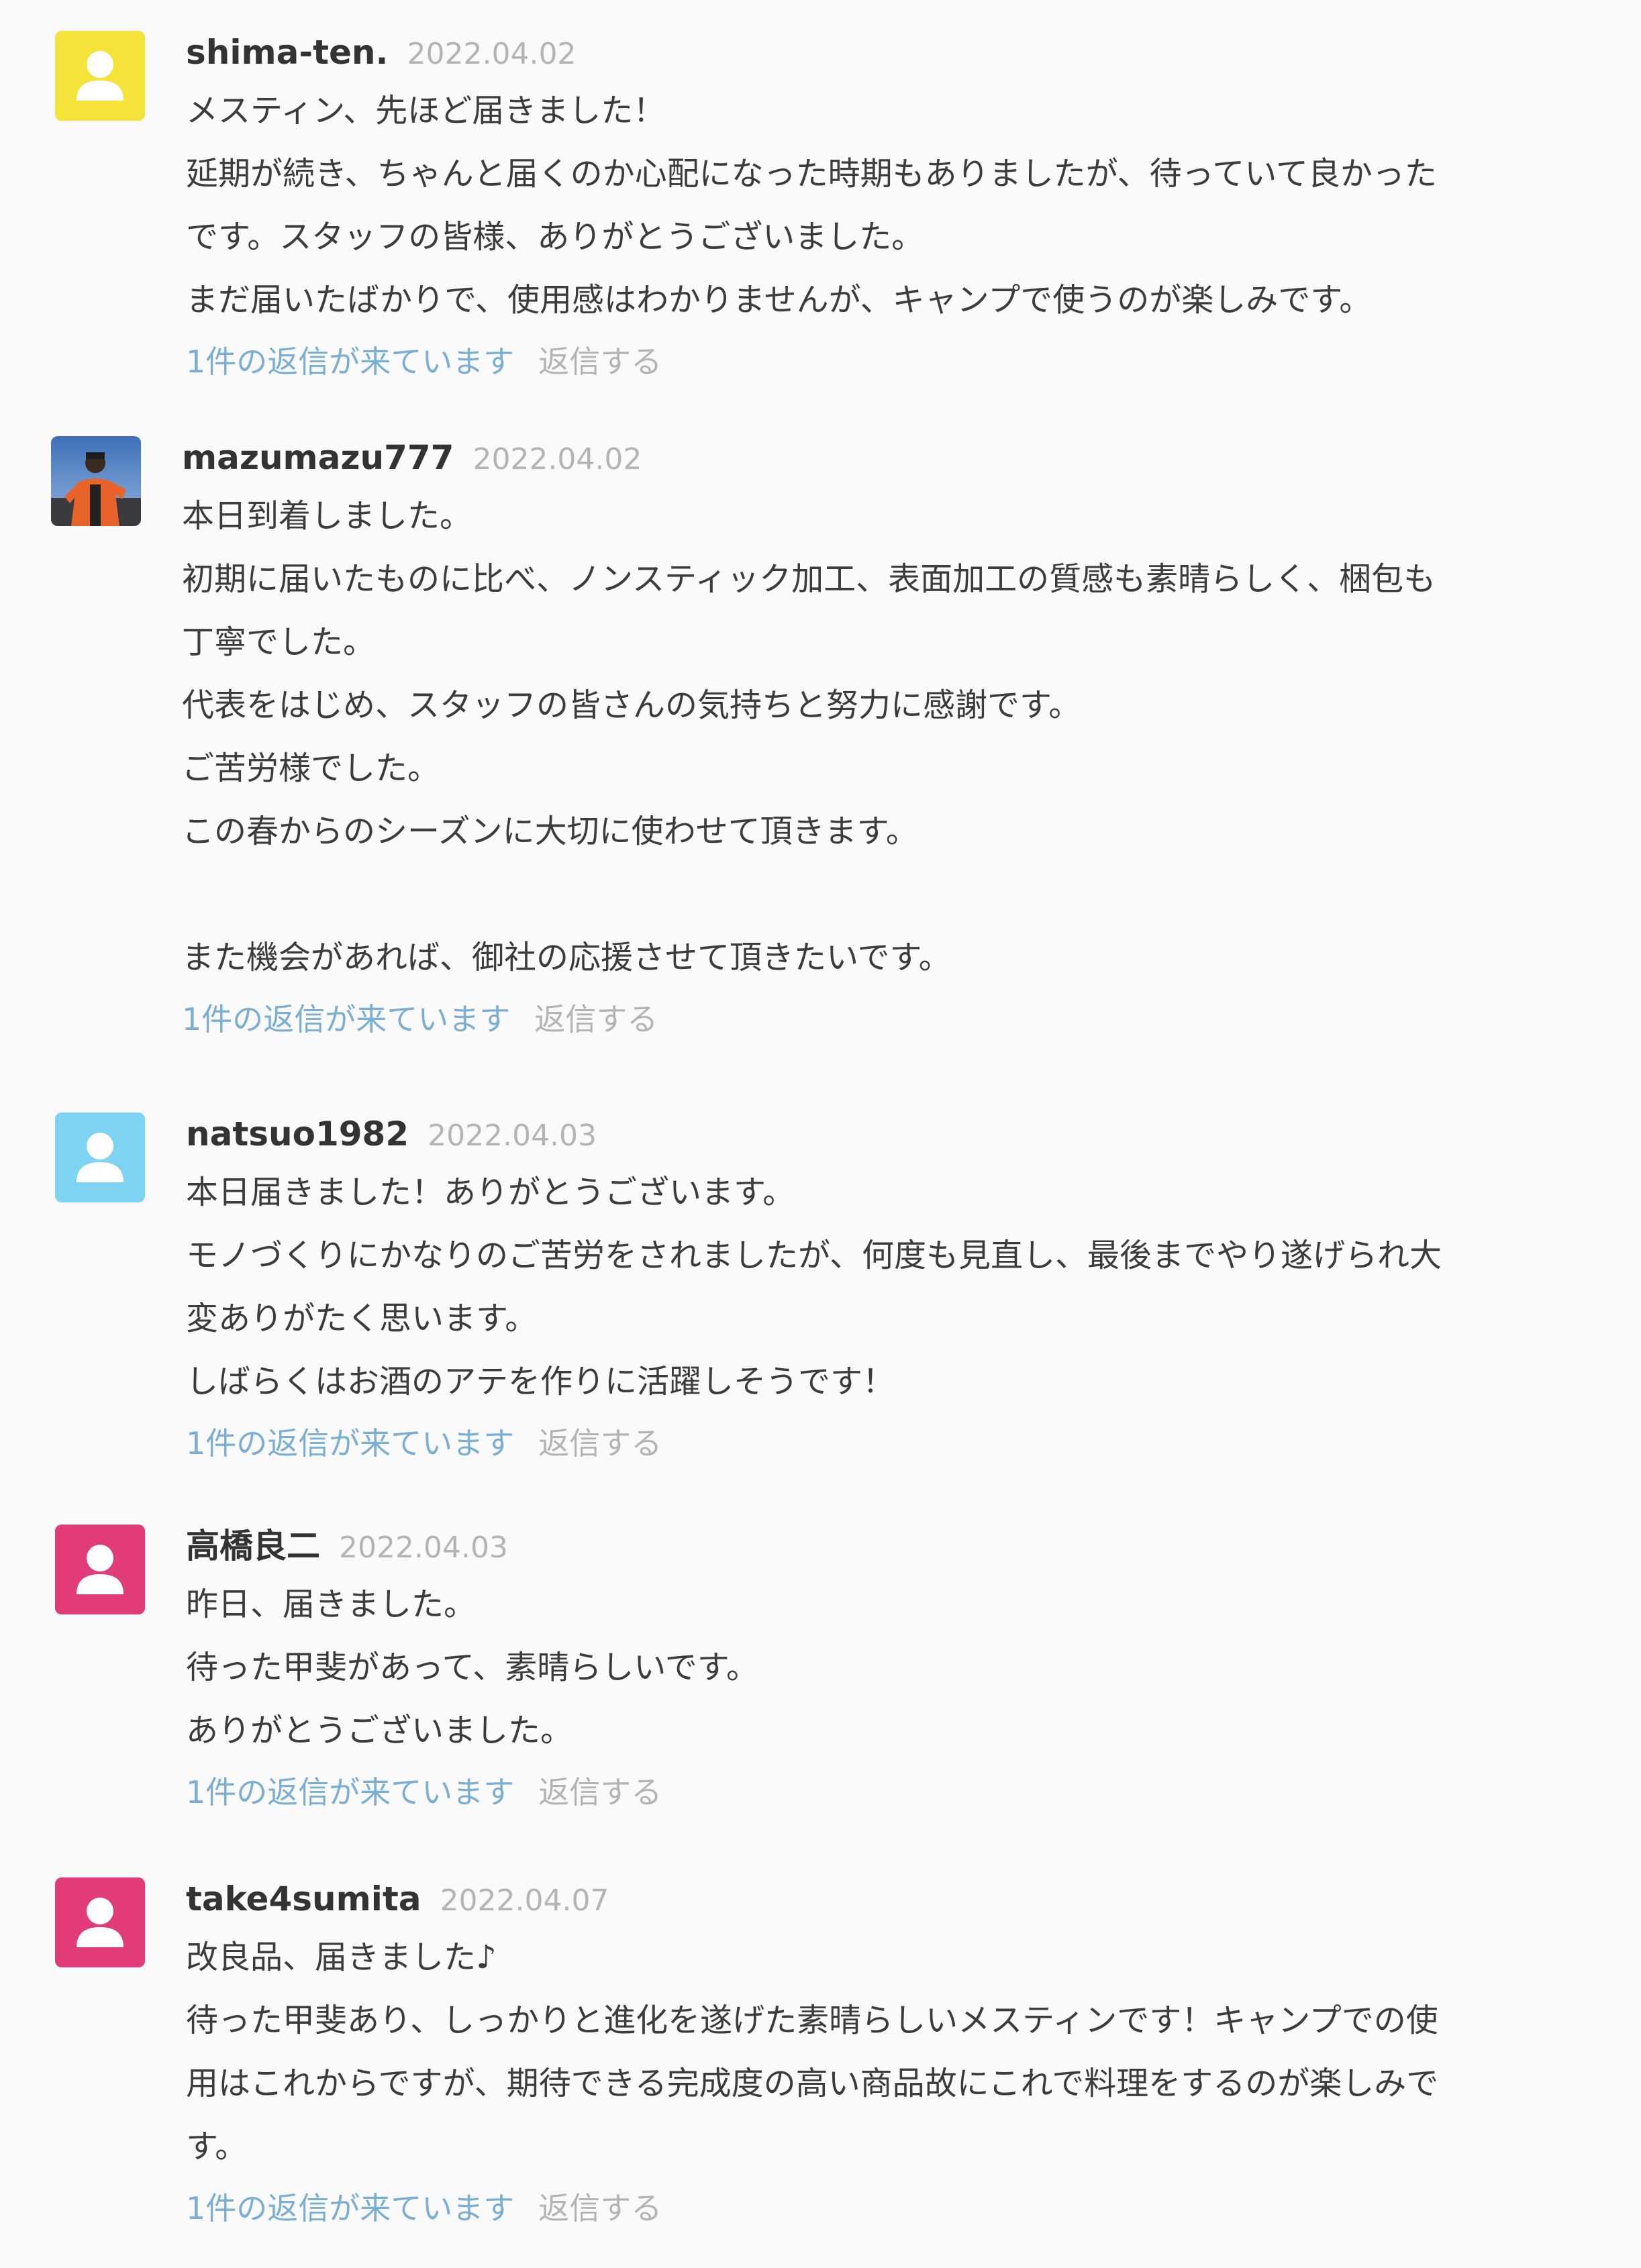  Describe the element at coordinates (880, 457) in the screenshot. I see `comment-meta: mazumazu777 2022.04.02` at that location.